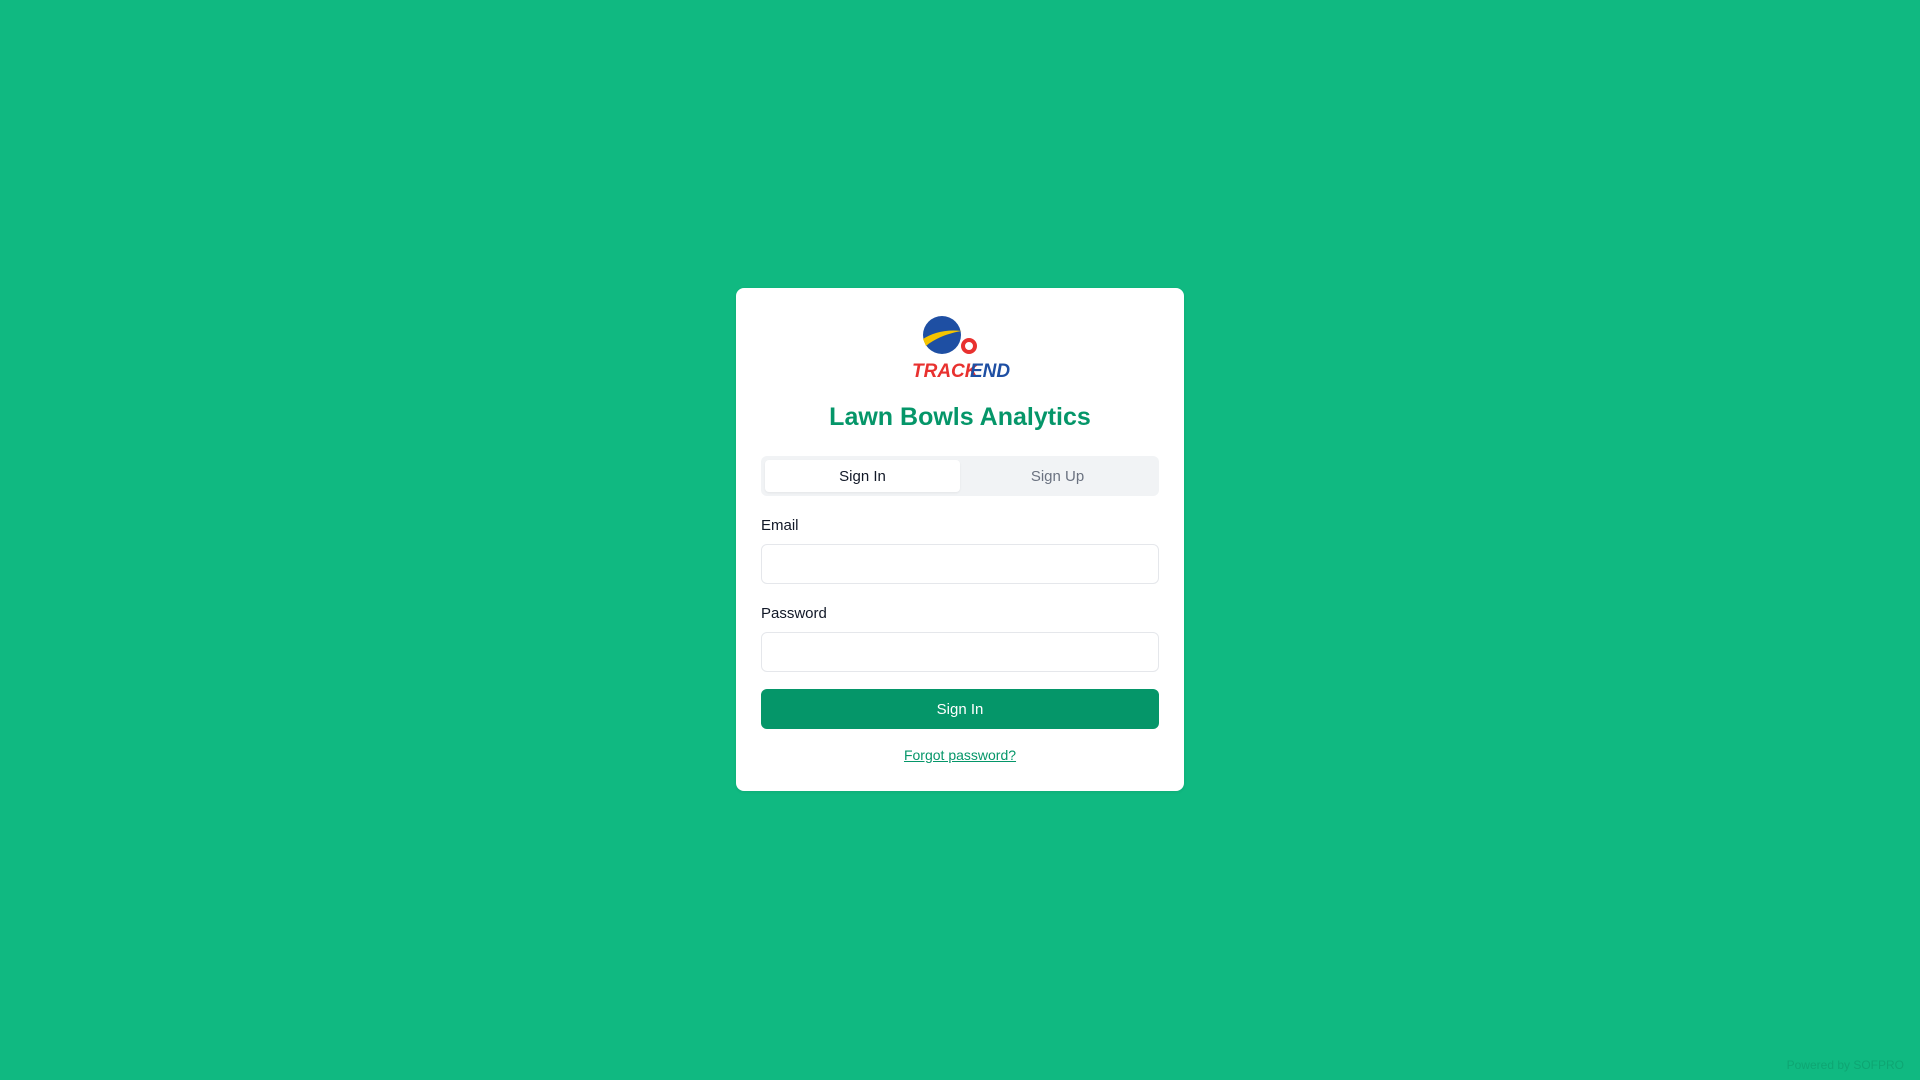 This screenshot has width=1920, height=1080. What do you see at coordinates (960, 652) in the screenshot?
I see `password-input` at bounding box center [960, 652].